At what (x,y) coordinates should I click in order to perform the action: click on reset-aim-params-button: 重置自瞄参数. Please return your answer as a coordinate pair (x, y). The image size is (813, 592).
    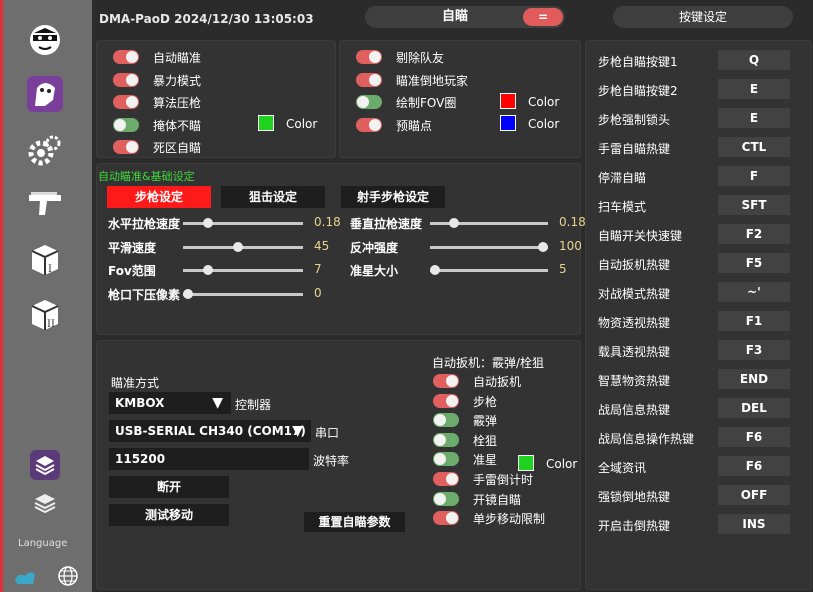
    Looking at the image, I should click on (354, 522).